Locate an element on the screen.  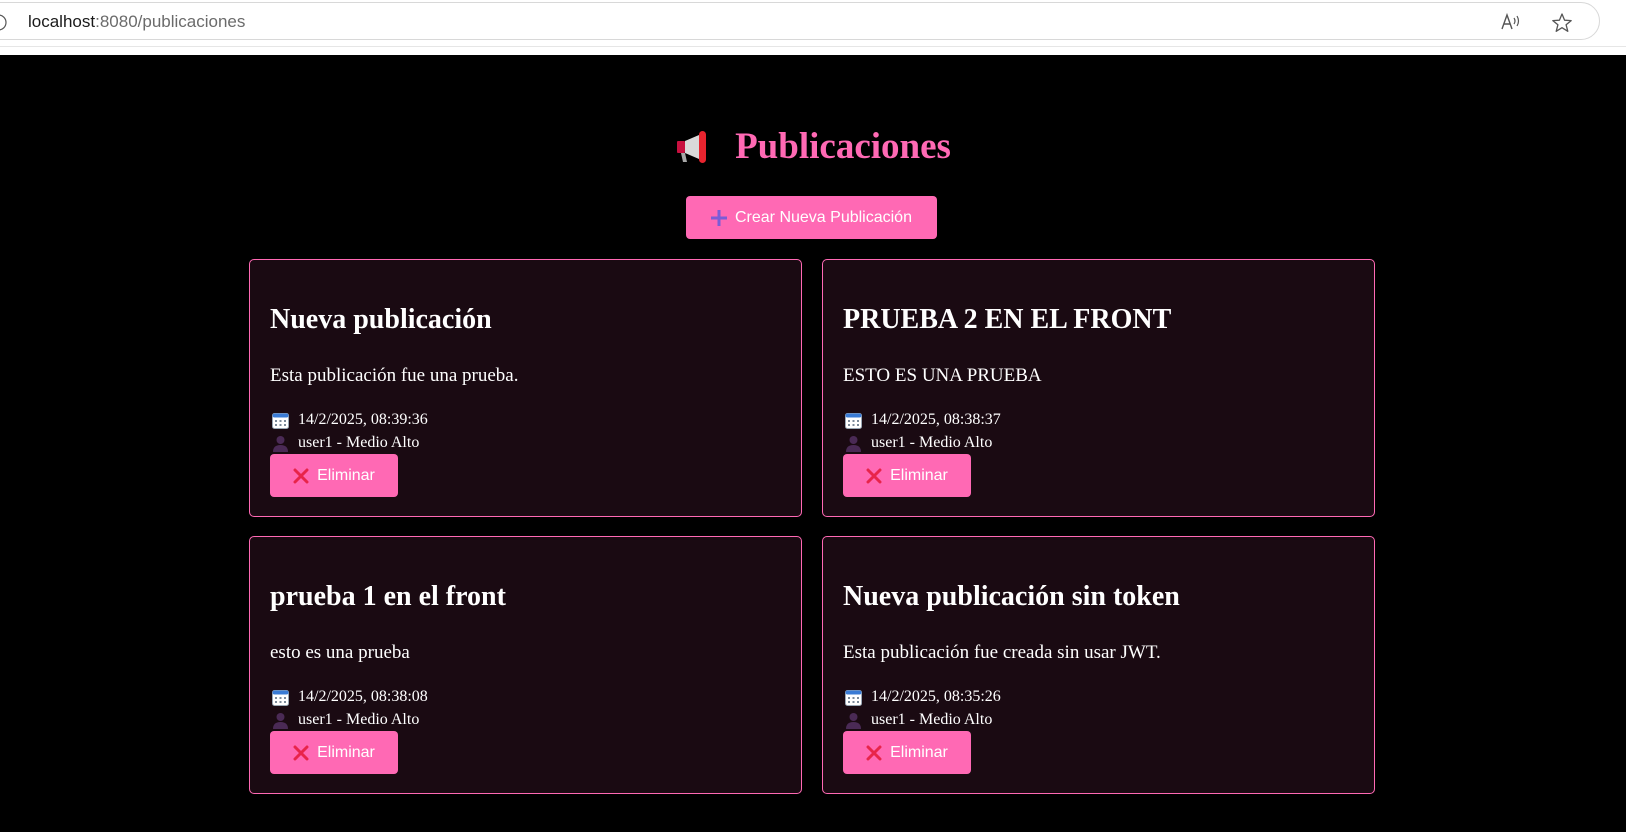
browser-toolbar: localhost:8080/publicaciones is located at coordinates (813, 27).